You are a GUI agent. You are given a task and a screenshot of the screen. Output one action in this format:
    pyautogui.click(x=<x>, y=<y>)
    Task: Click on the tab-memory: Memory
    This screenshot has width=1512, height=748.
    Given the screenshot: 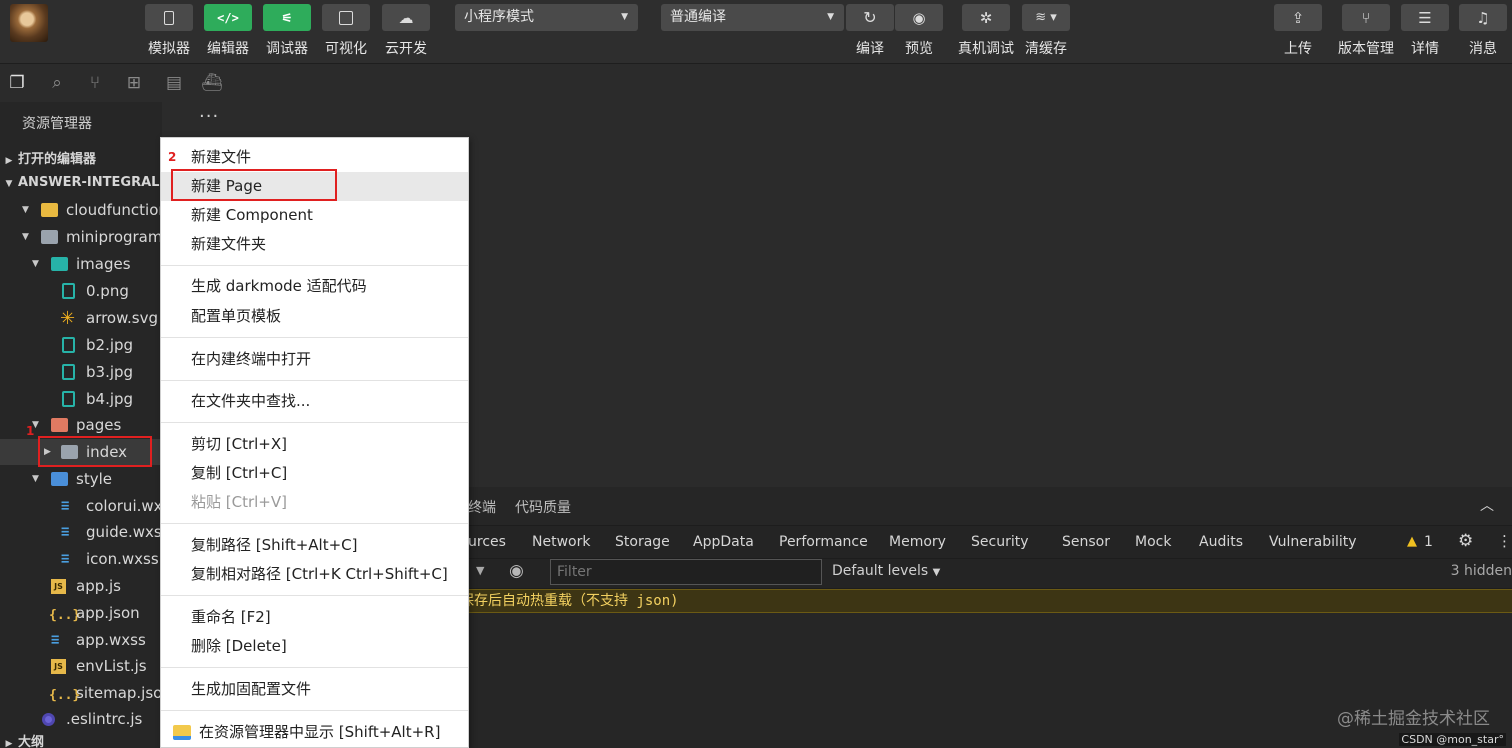 What is the action you would take?
    pyautogui.click(x=917, y=542)
    